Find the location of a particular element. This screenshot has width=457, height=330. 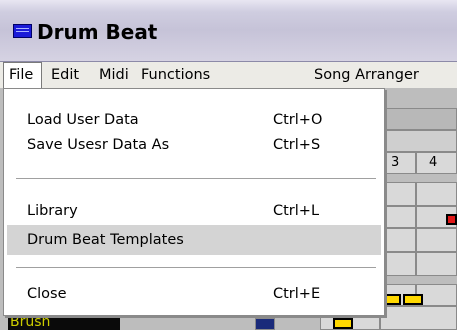

beat-number-label: 4 is located at coordinates (433, 162).